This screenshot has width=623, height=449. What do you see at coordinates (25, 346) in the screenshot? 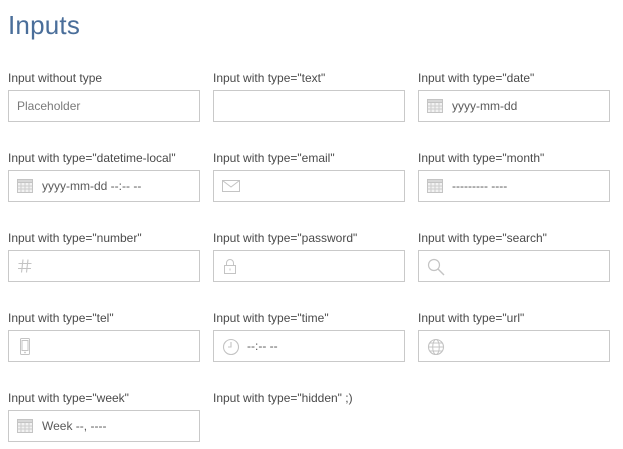
I see `phone-icon` at bounding box center [25, 346].